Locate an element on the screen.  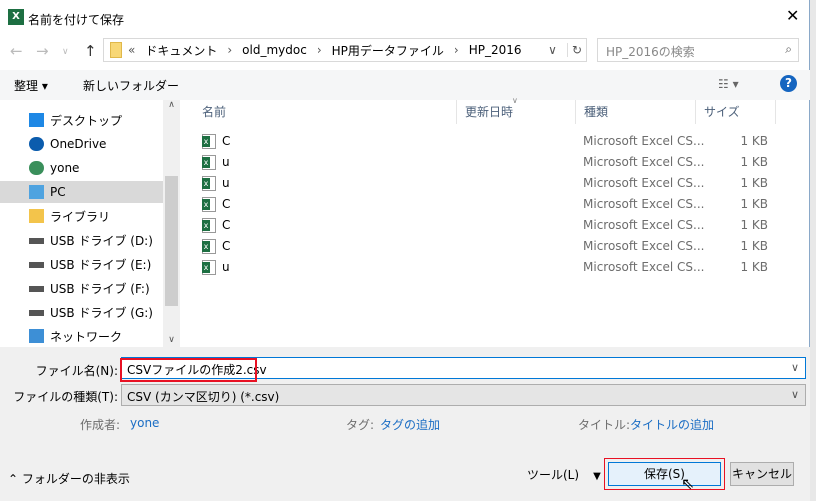
column-size: サイズ is located at coordinates (736, 112).